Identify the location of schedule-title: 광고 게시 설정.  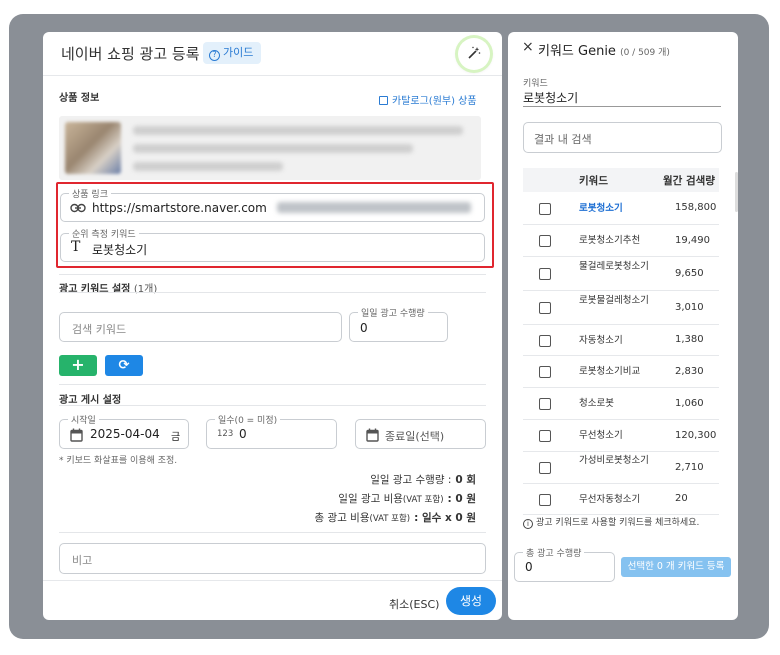
(90, 400).